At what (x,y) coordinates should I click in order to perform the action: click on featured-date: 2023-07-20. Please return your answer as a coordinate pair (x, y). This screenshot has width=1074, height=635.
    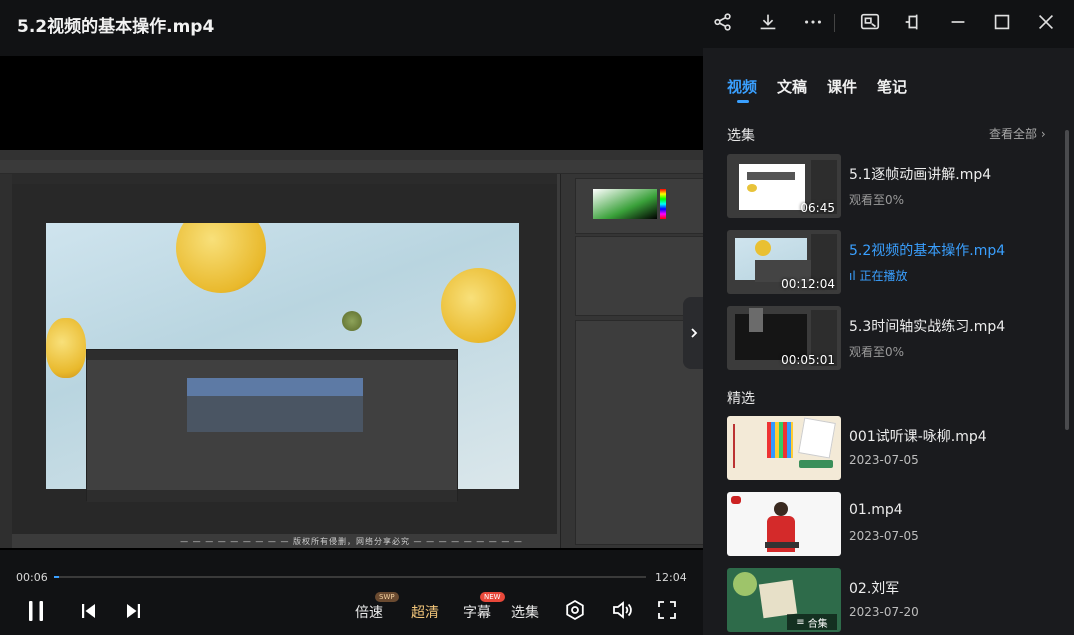
    Looking at the image, I should click on (884, 612).